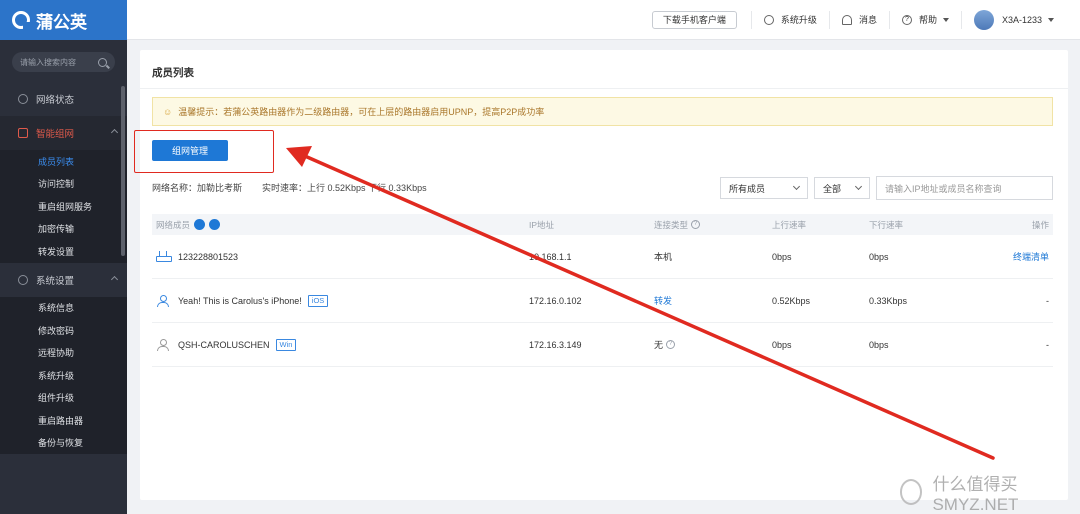  What do you see at coordinates (318, 300) in the screenshot?
I see `os-tag: iOS` at bounding box center [318, 300].